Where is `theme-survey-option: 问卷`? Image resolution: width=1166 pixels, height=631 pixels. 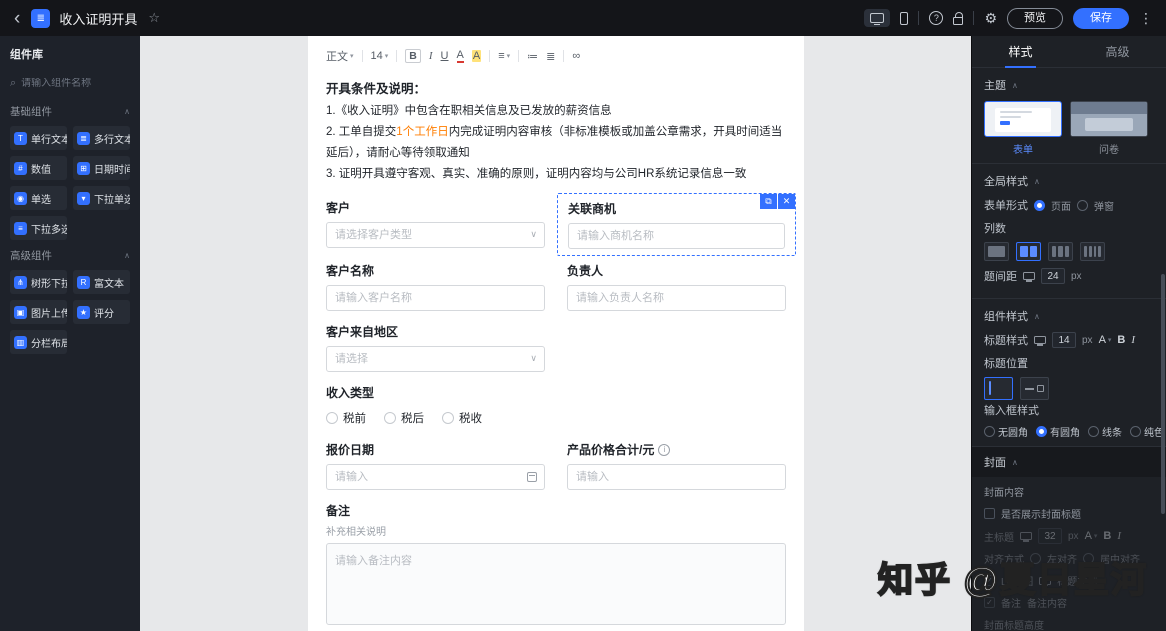
theme-survey-option: 问卷 is located at coordinates (1109, 128).